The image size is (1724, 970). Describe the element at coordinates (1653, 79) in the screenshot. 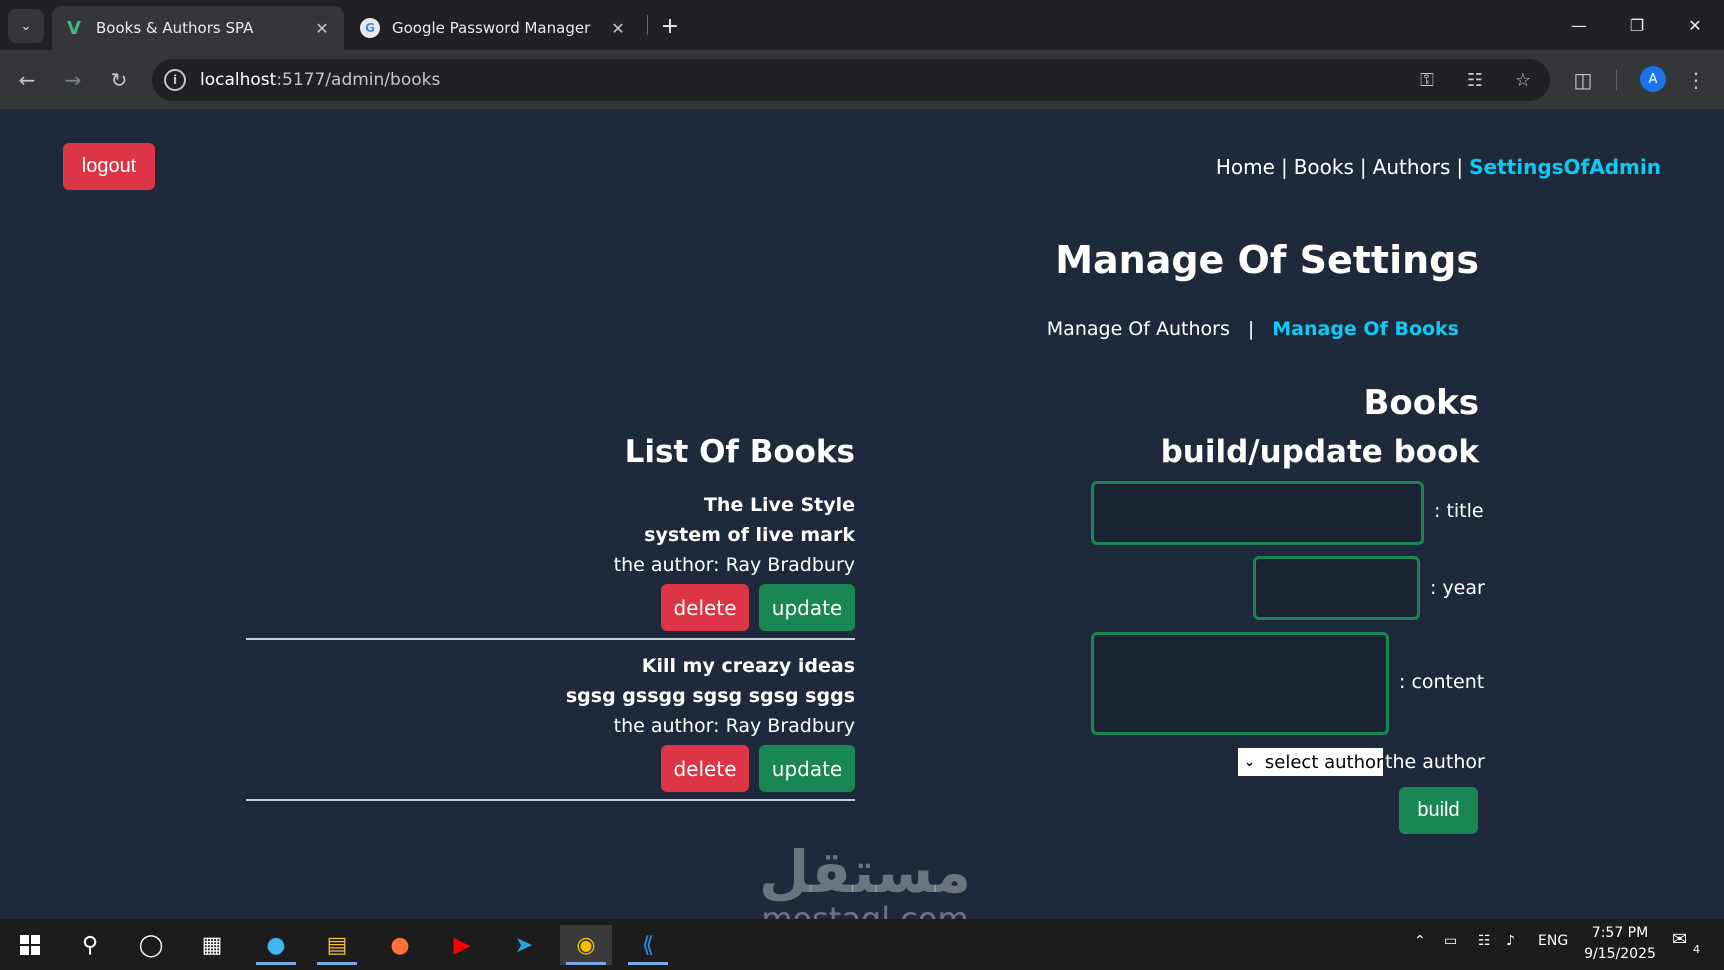

I see `profile-avatar: A` at that location.